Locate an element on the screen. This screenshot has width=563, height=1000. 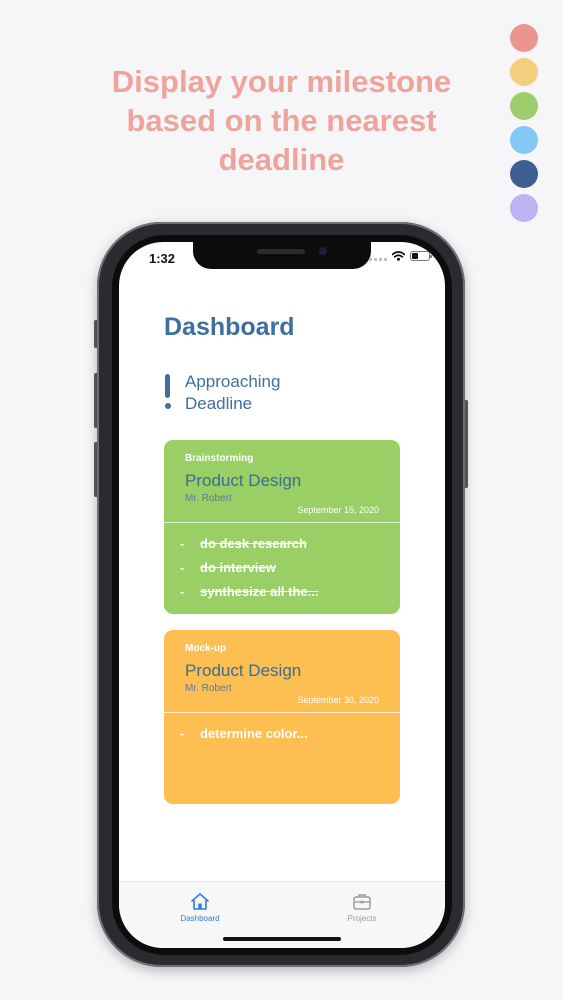
page-title: Dashboard is located at coordinates (229, 327).